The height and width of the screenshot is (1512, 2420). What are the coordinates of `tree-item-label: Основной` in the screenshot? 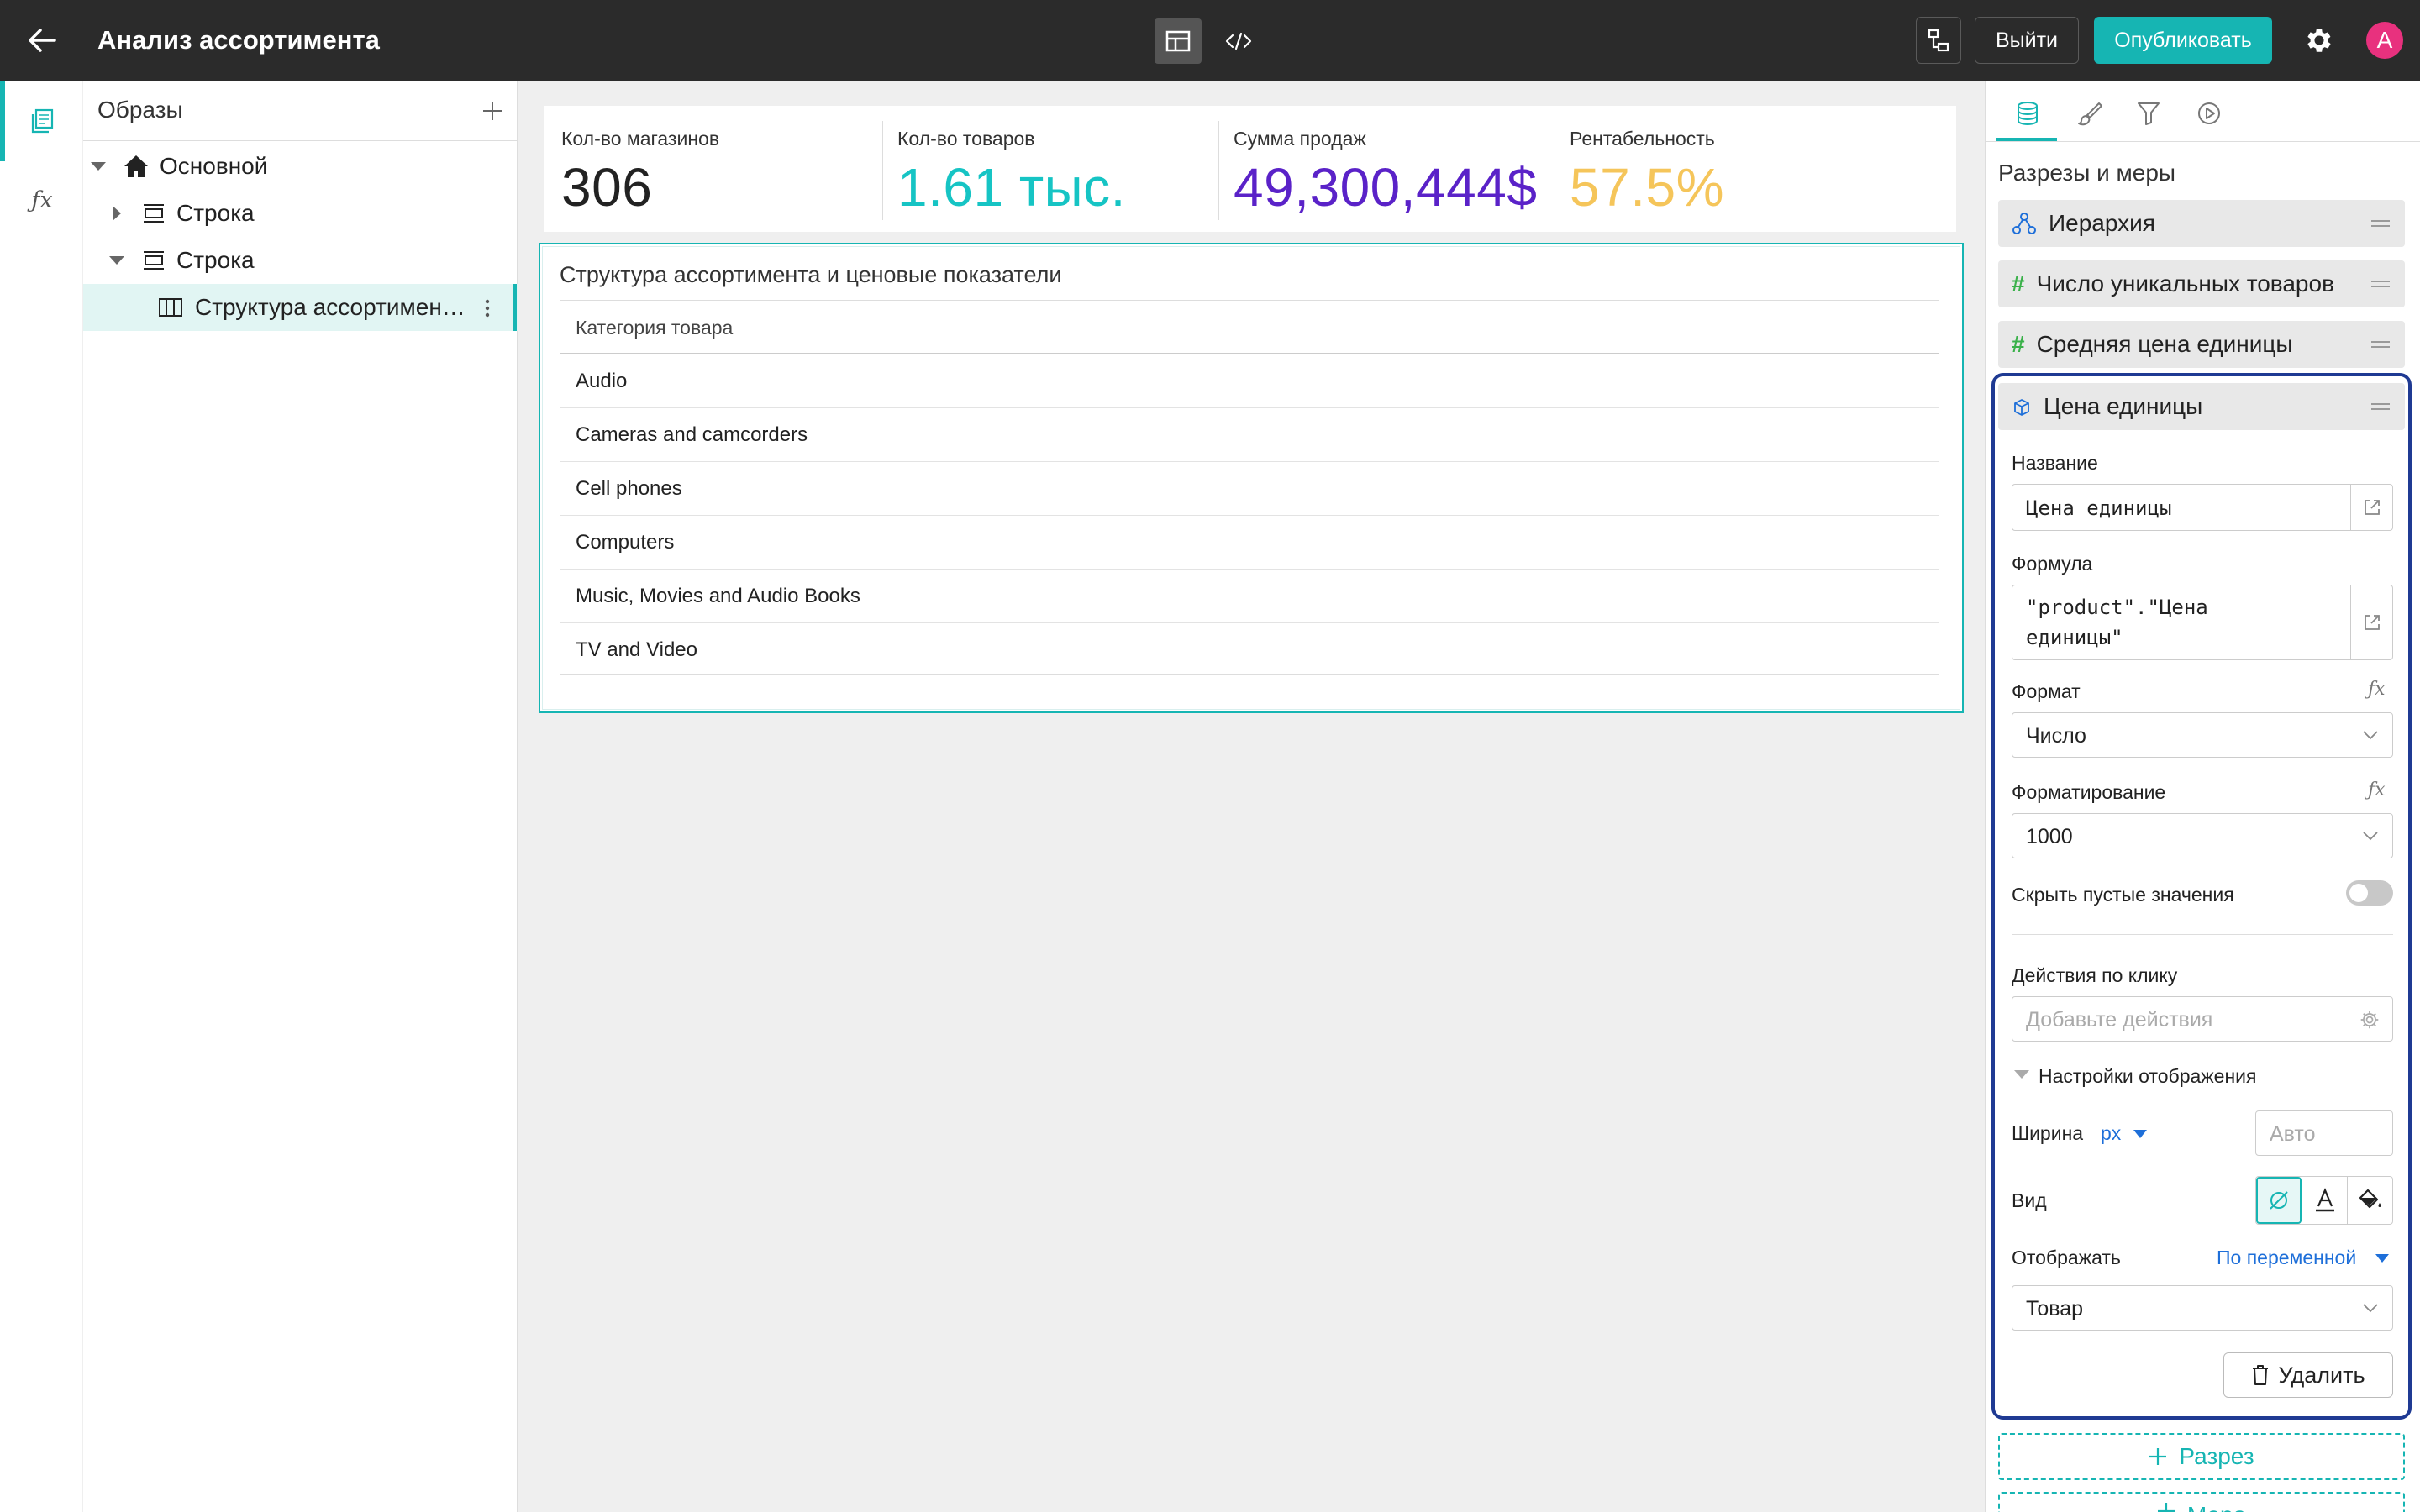 It's located at (214, 166).